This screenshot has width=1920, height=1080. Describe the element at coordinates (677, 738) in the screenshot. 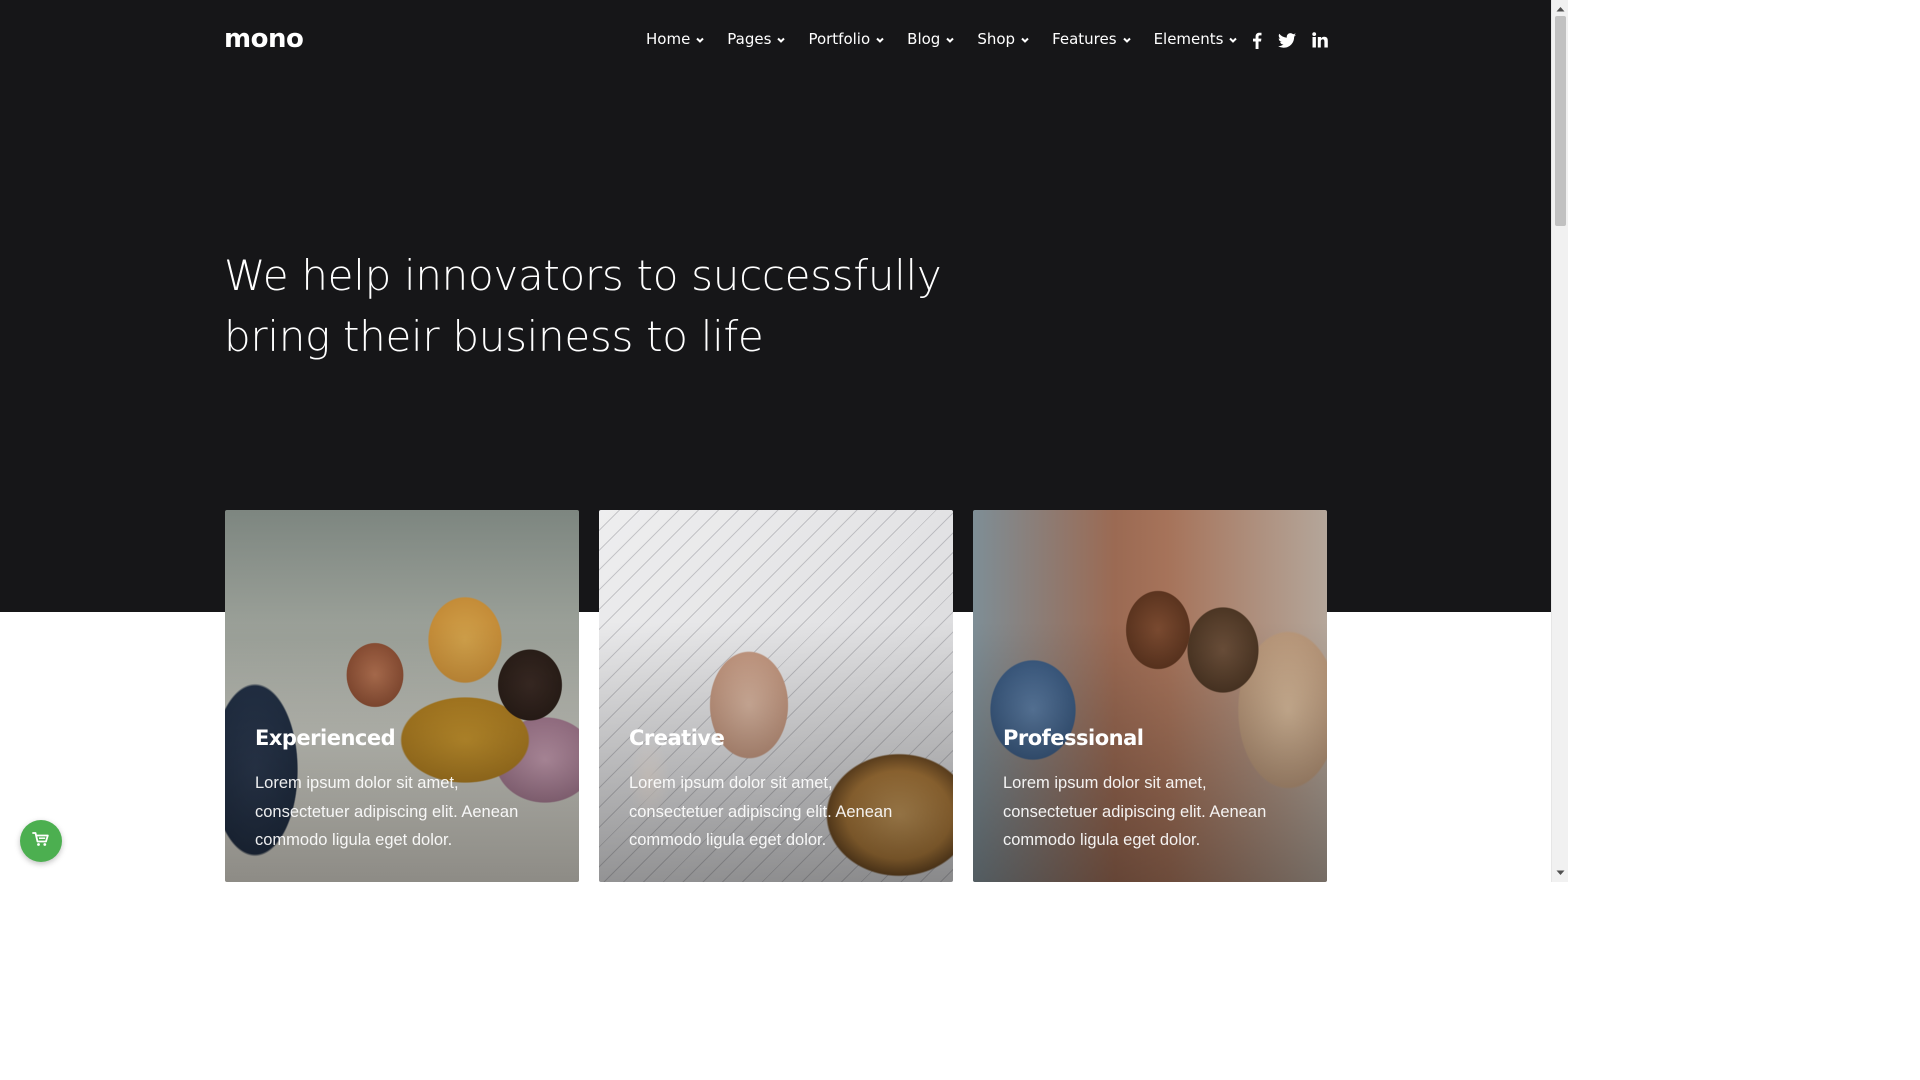

I see `card-title: Creative` at that location.